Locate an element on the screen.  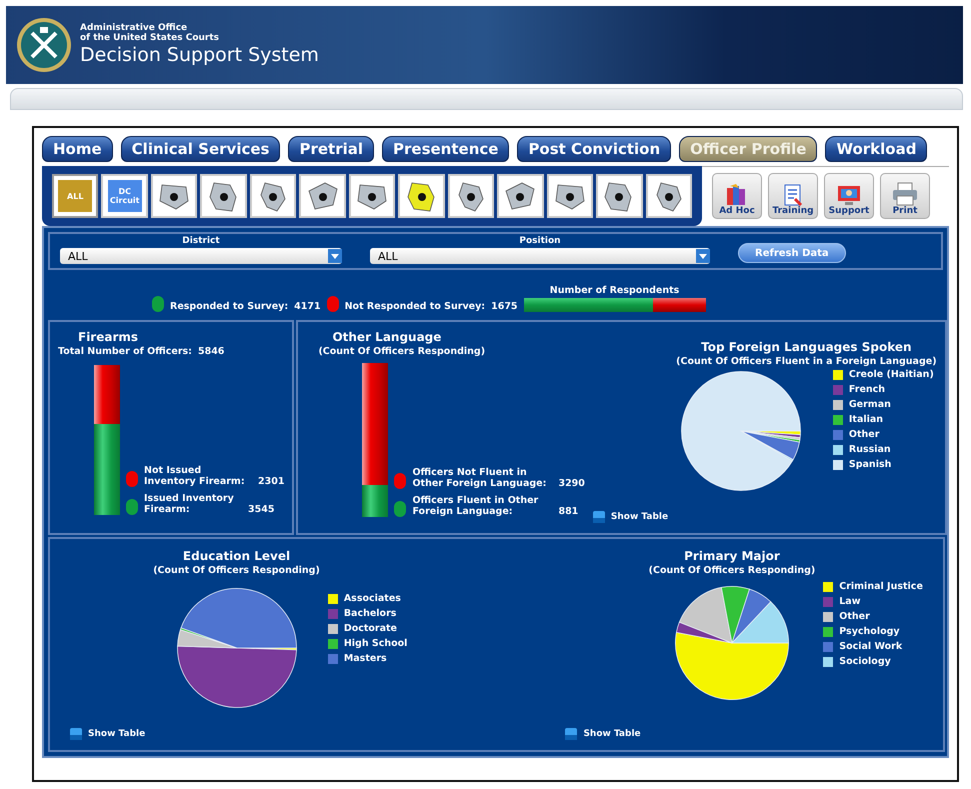
legend-label: Masters is located at coordinates (365, 658).